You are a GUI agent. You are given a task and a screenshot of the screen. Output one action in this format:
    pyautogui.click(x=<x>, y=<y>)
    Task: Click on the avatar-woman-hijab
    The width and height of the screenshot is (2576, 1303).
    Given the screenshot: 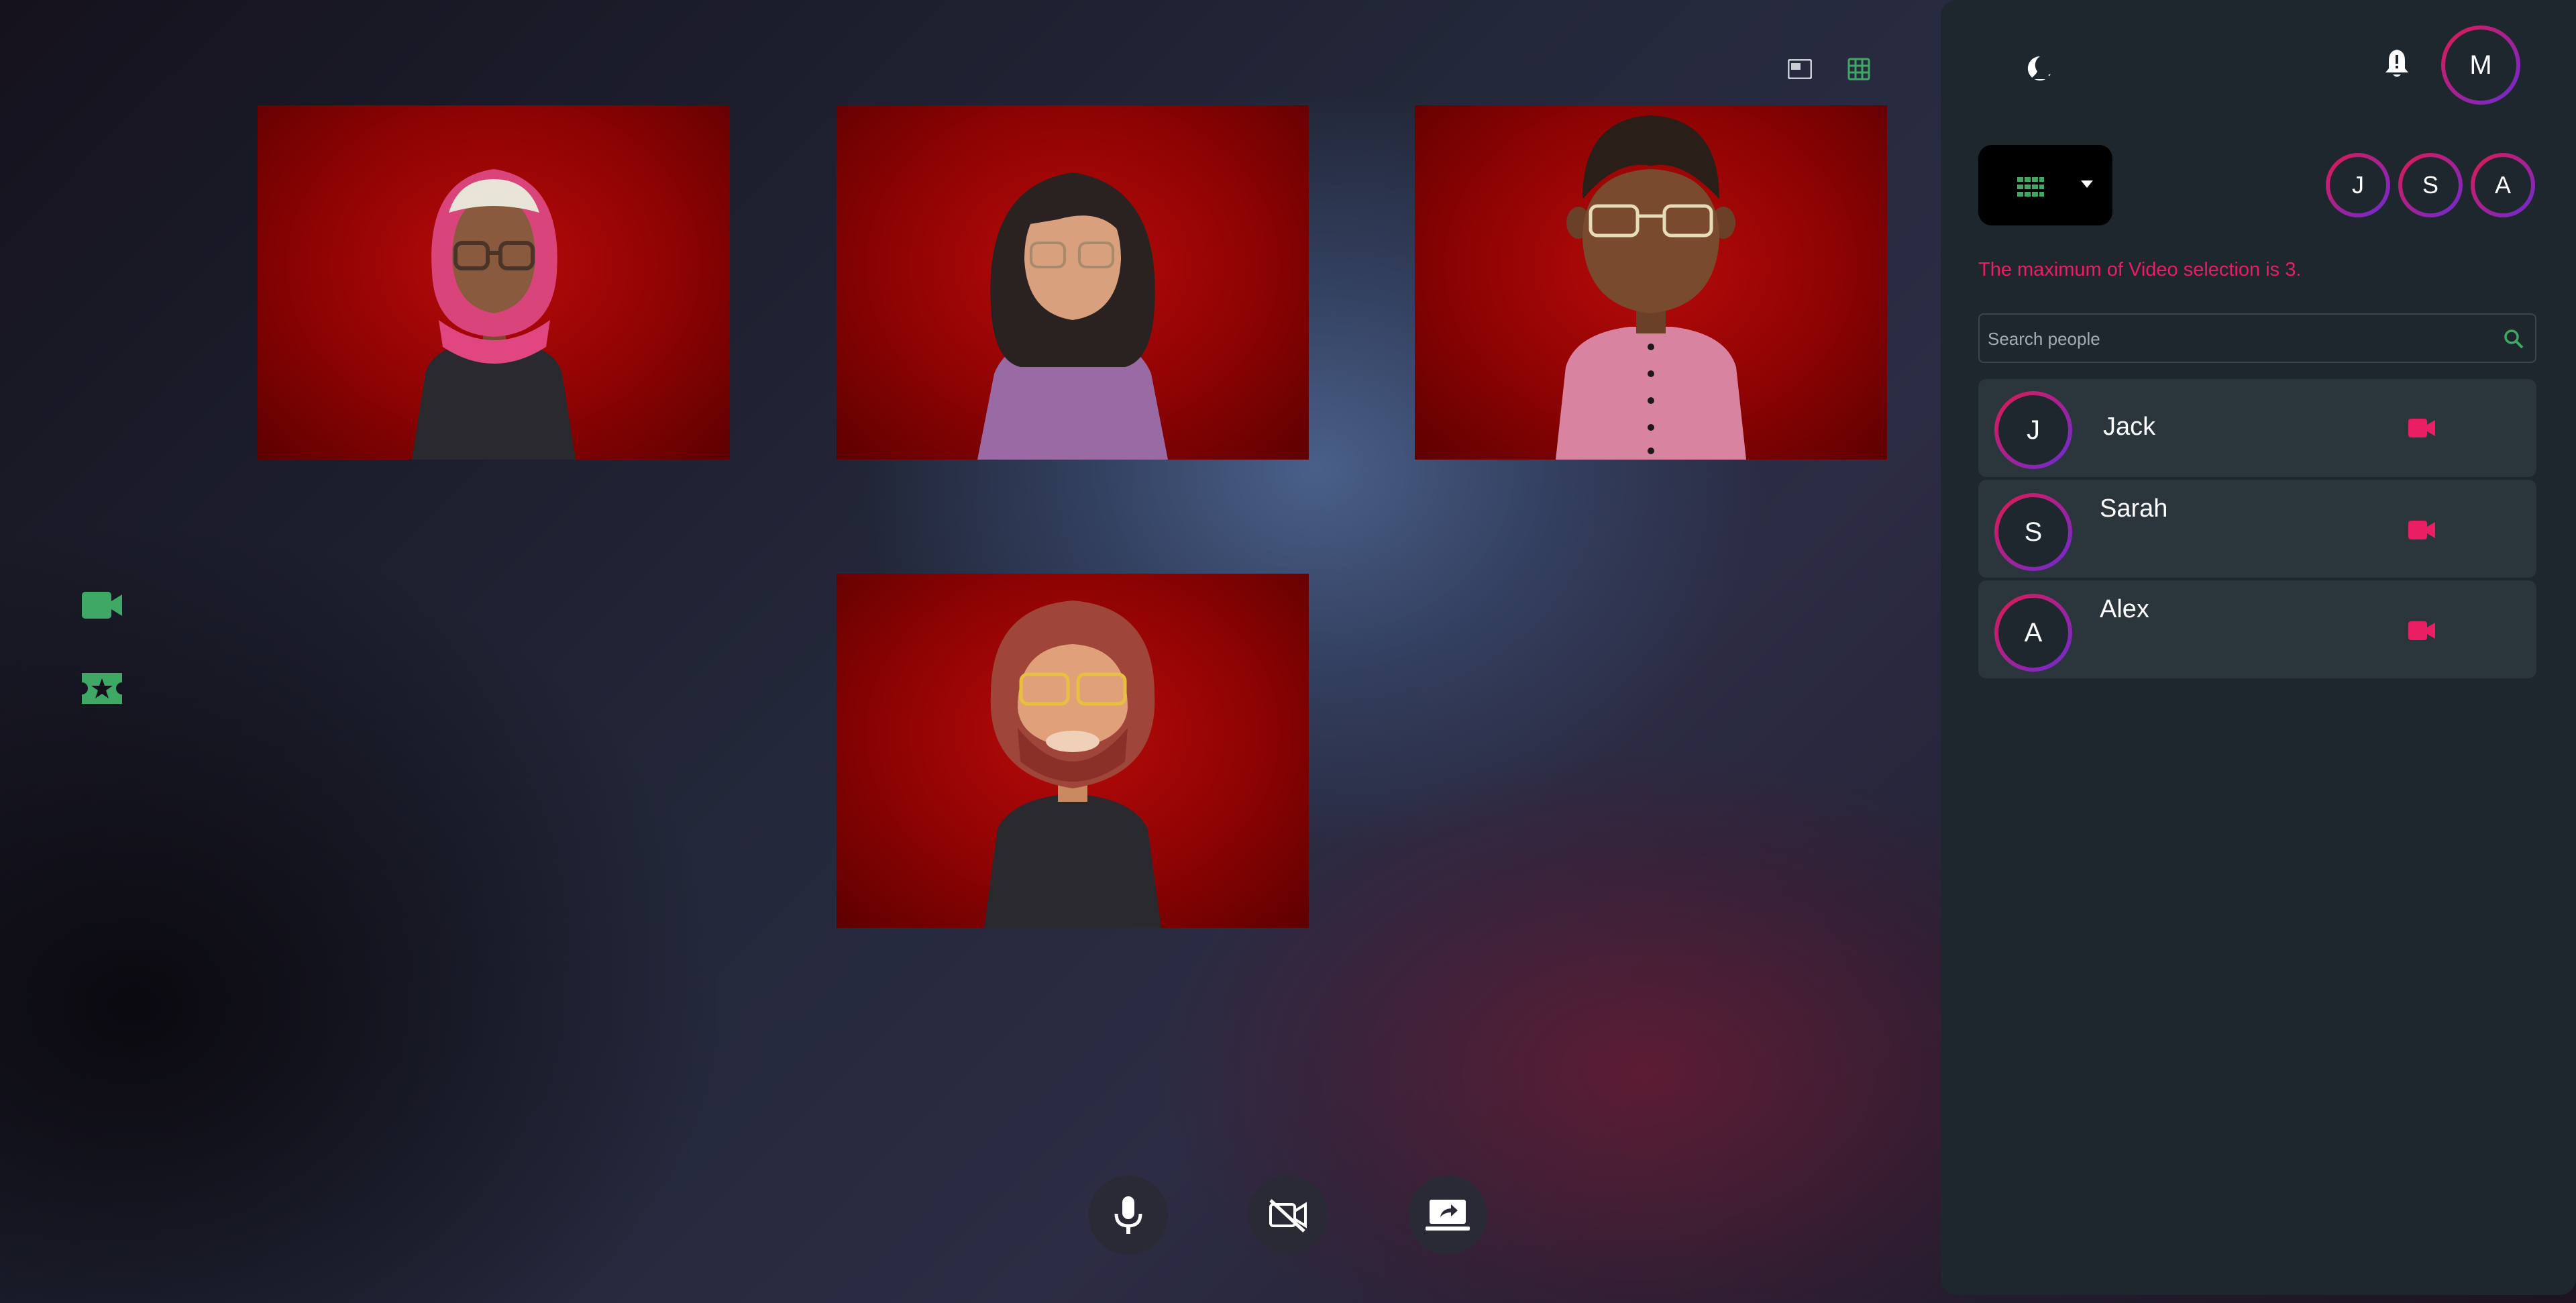 What is the action you would take?
    pyautogui.click(x=494, y=314)
    